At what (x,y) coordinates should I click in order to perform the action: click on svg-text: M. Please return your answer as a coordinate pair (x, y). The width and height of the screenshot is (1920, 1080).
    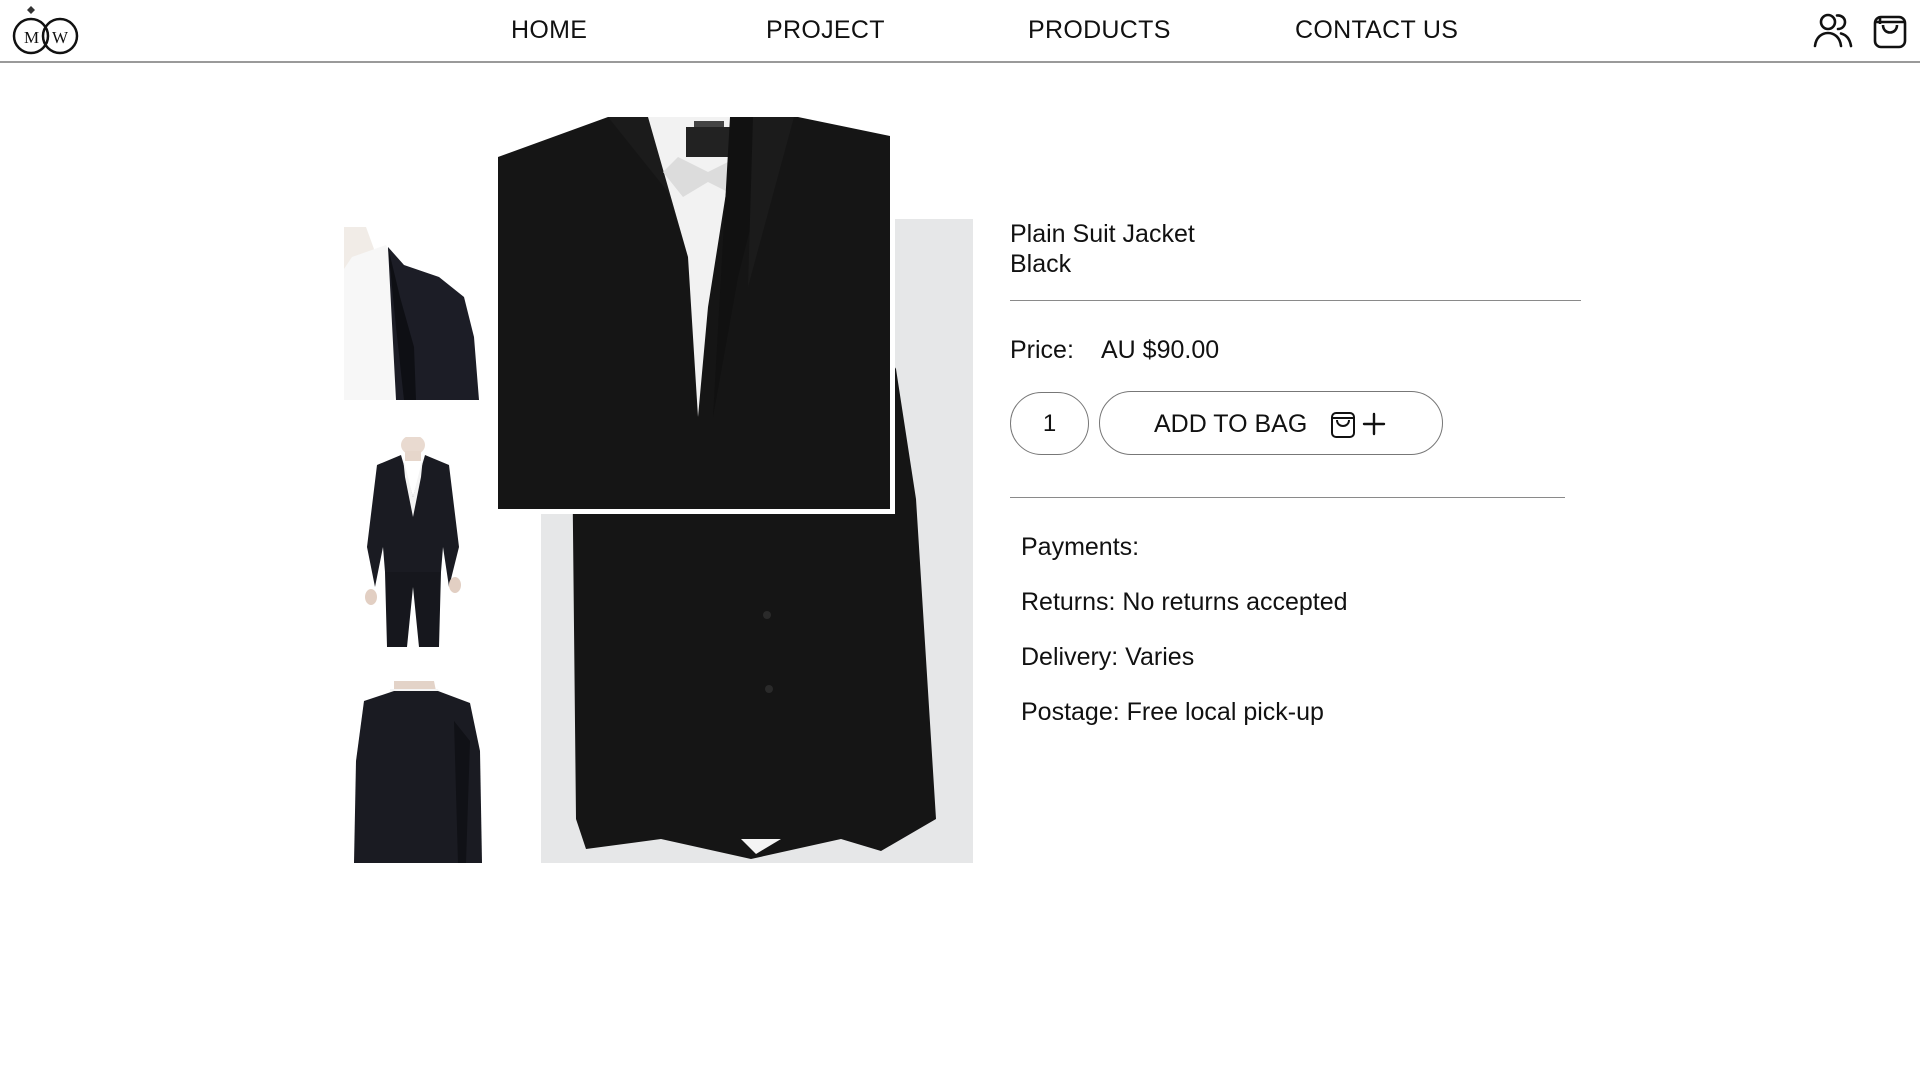
    Looking at the image, I should click on (31, 37).